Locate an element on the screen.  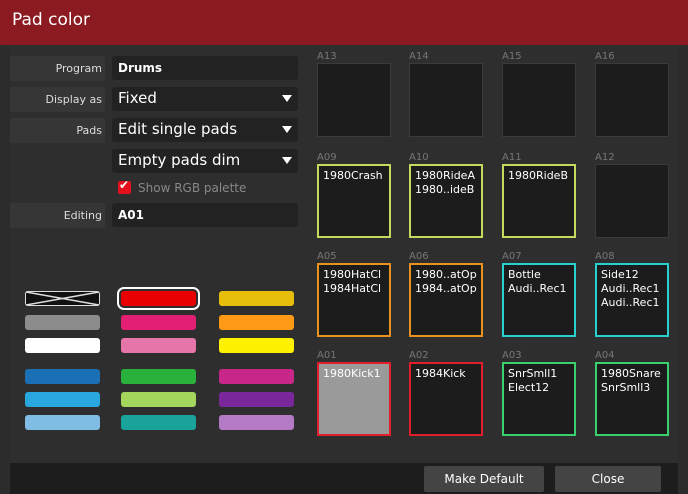
editing-label: Editing is located at coordinates (82, 215).